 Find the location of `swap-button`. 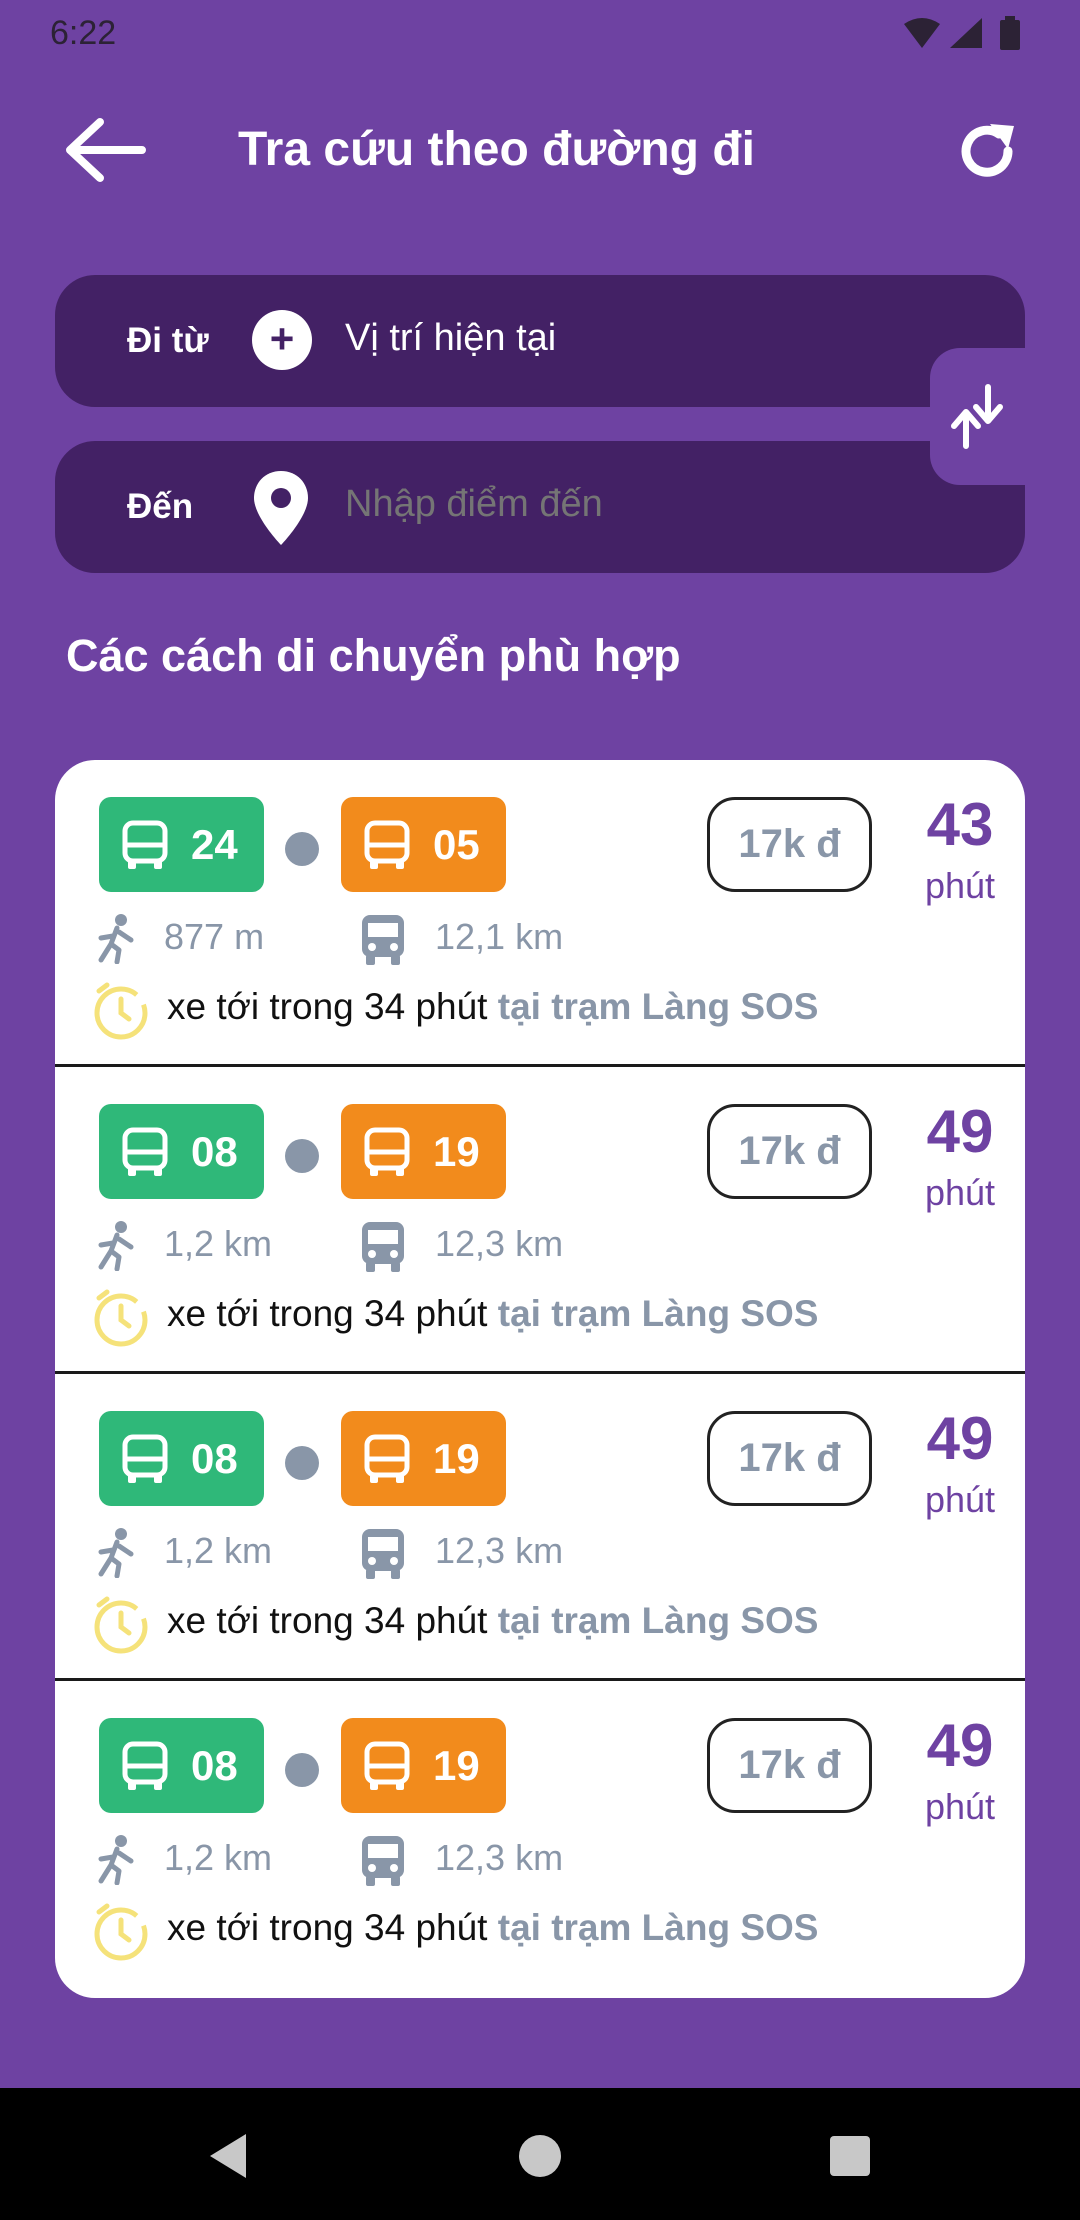

swap-button is located at coordinates (977, 416).